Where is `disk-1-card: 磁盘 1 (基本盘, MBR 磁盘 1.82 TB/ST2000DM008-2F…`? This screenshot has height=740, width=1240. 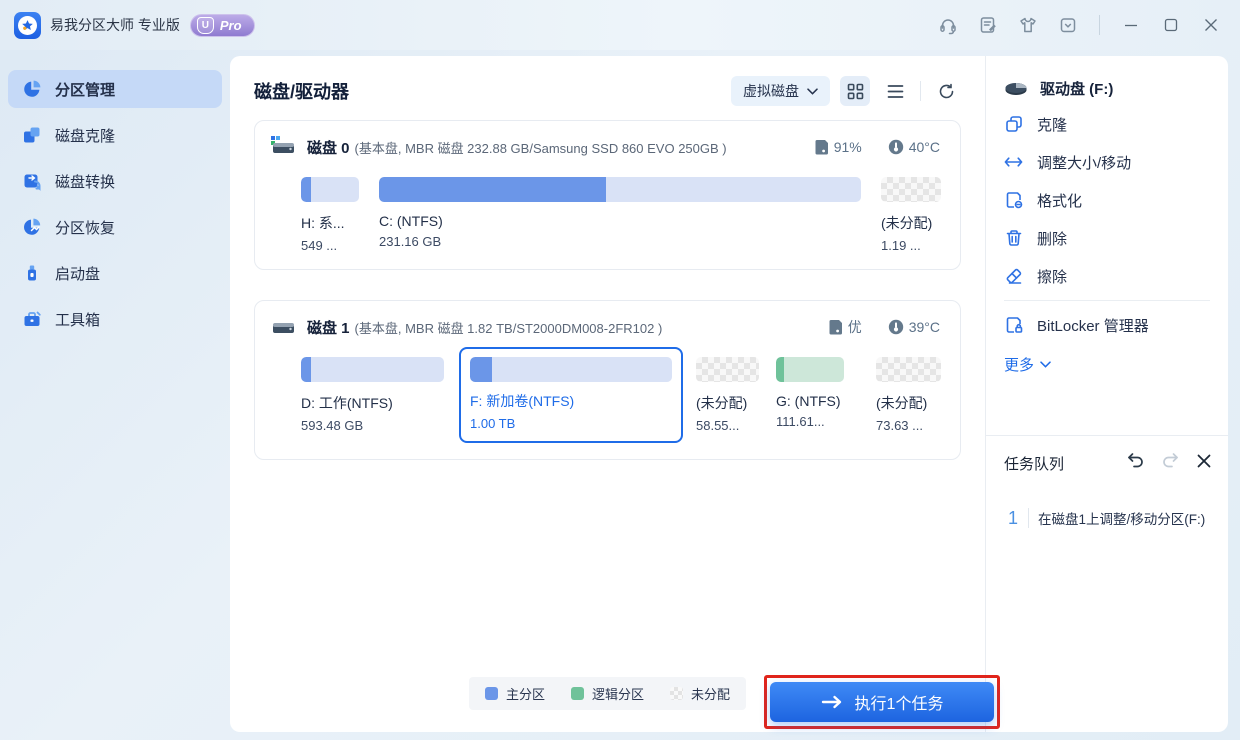 disk-1-card: 磁盘 1 (基本盘, MBR 磁盘 1.82 TB/ST2000DM008-2F… is located at coordinates (607, 380).